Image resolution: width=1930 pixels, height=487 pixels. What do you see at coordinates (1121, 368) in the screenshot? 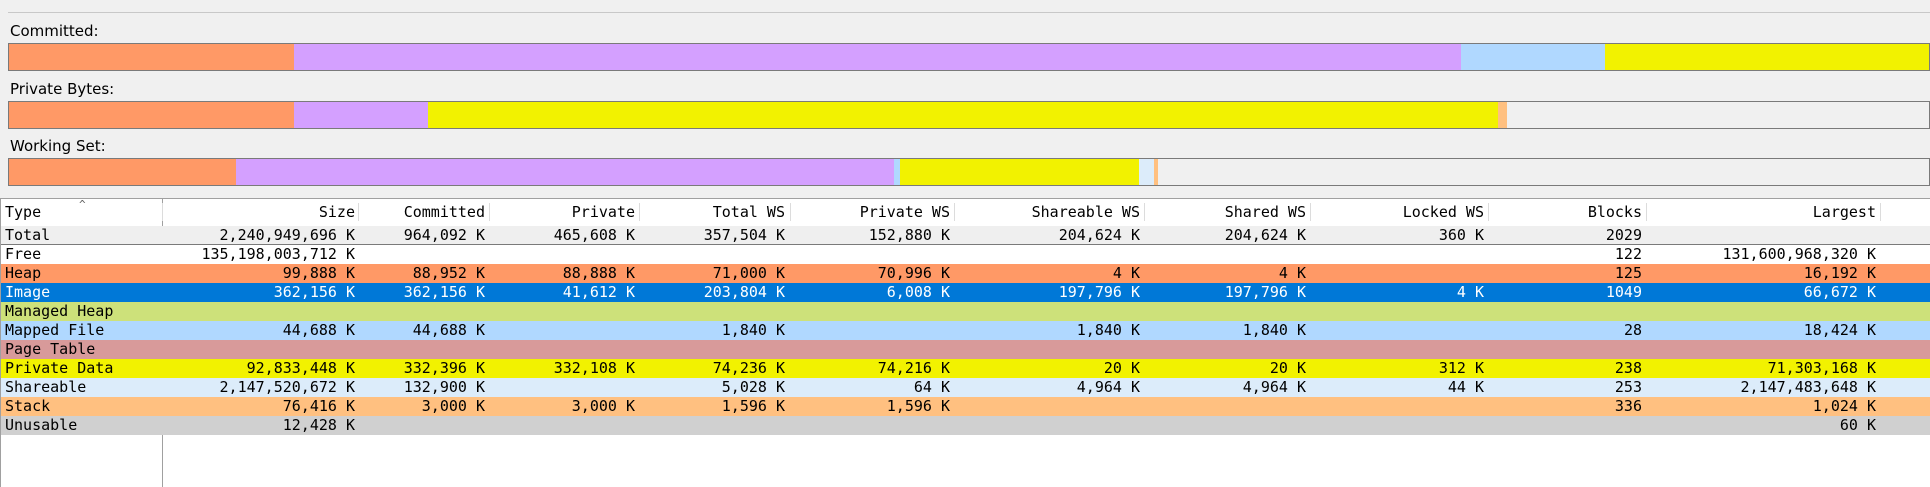
I see `cell-shareable-ws: 20 K` at bounding box center [1121, 368].